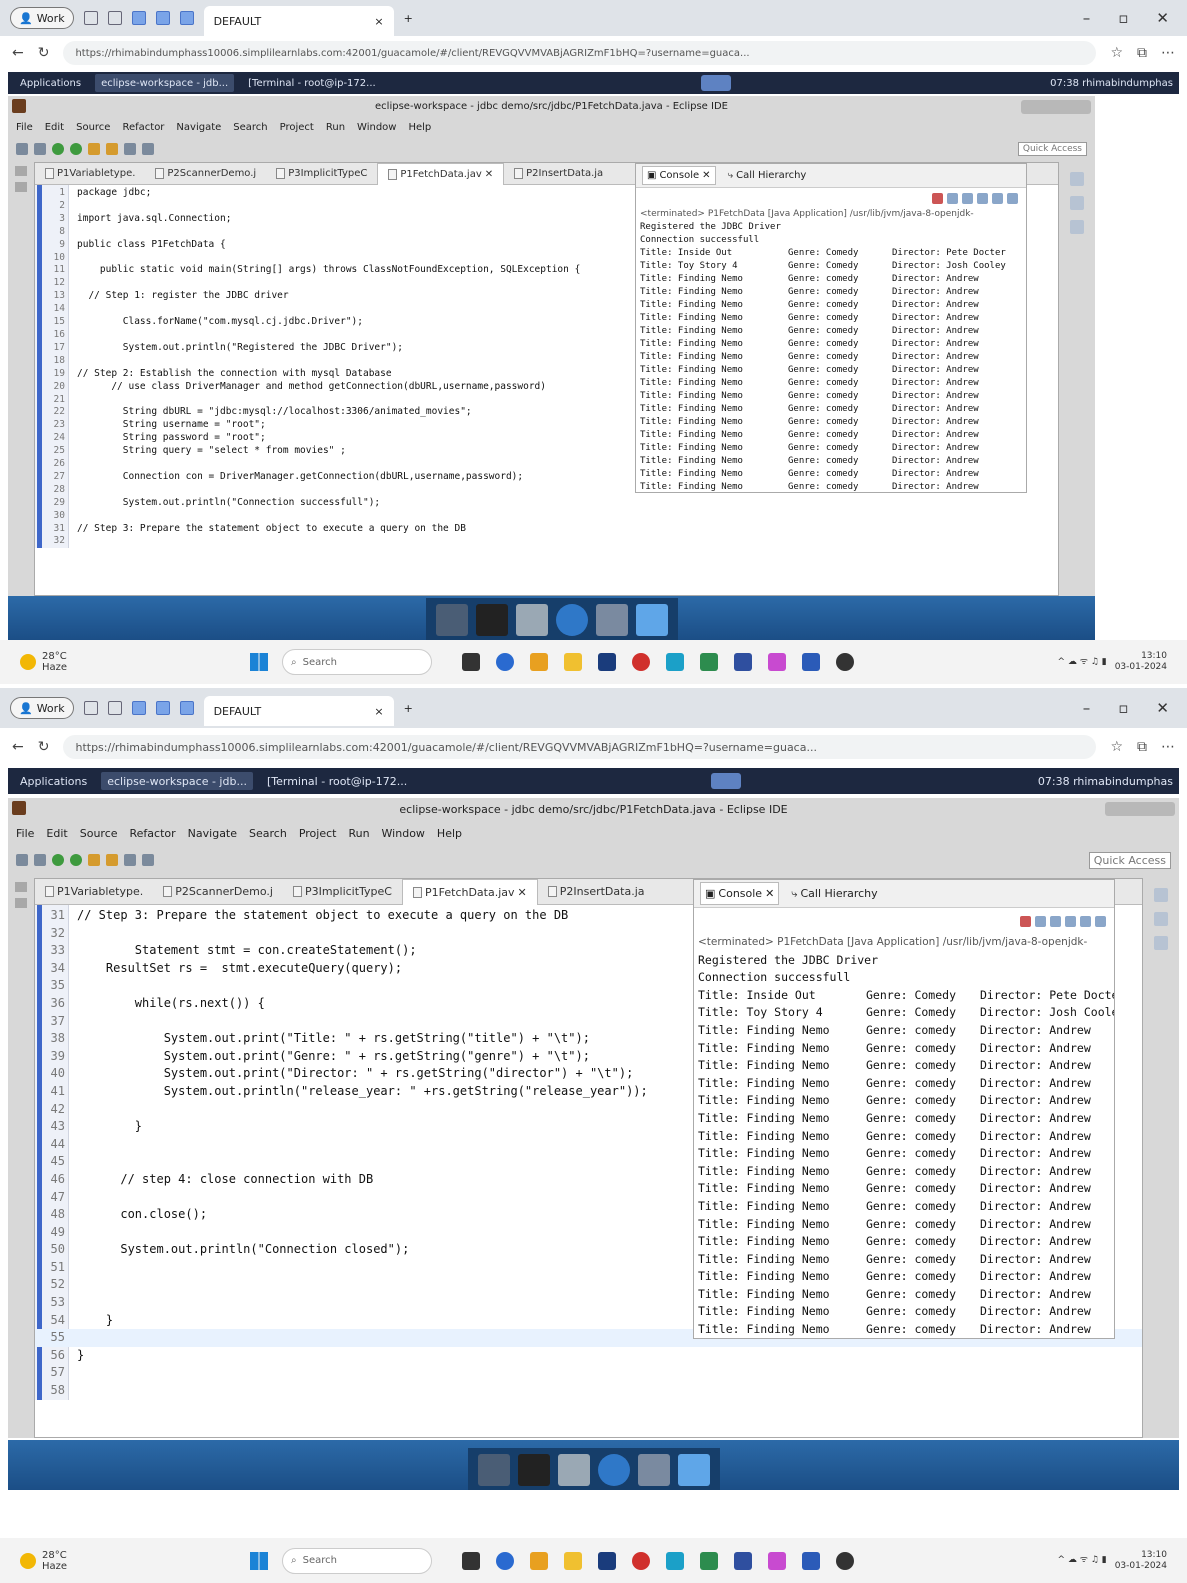  I want to click on quick-access-field: Quick Access, so click(1052, 149).